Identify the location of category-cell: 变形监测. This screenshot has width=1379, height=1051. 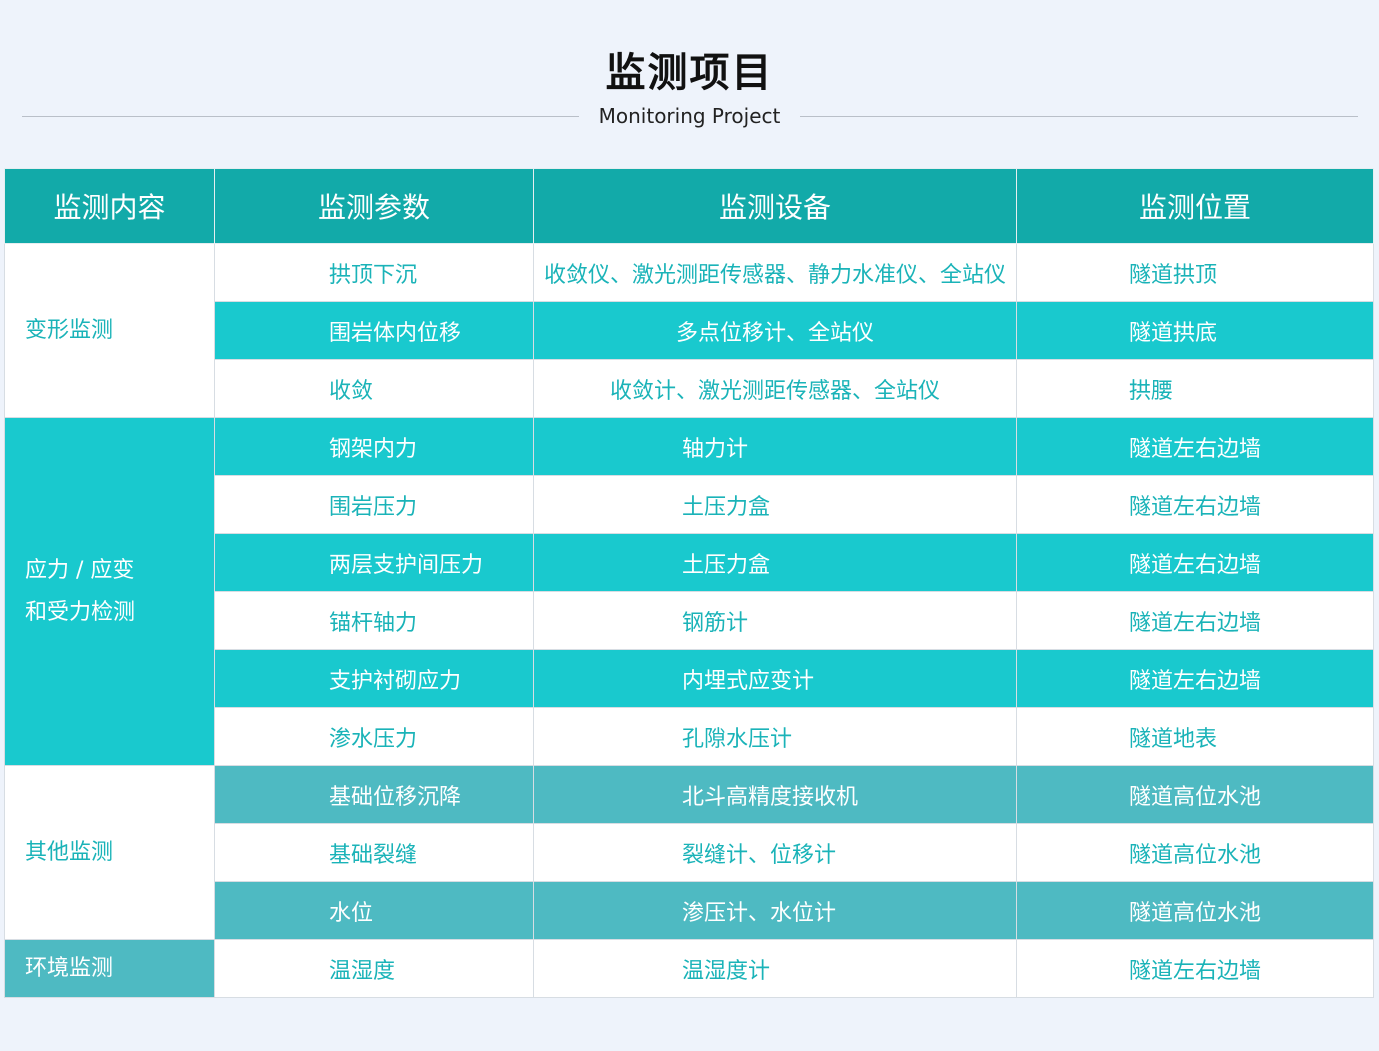
(109, 330).